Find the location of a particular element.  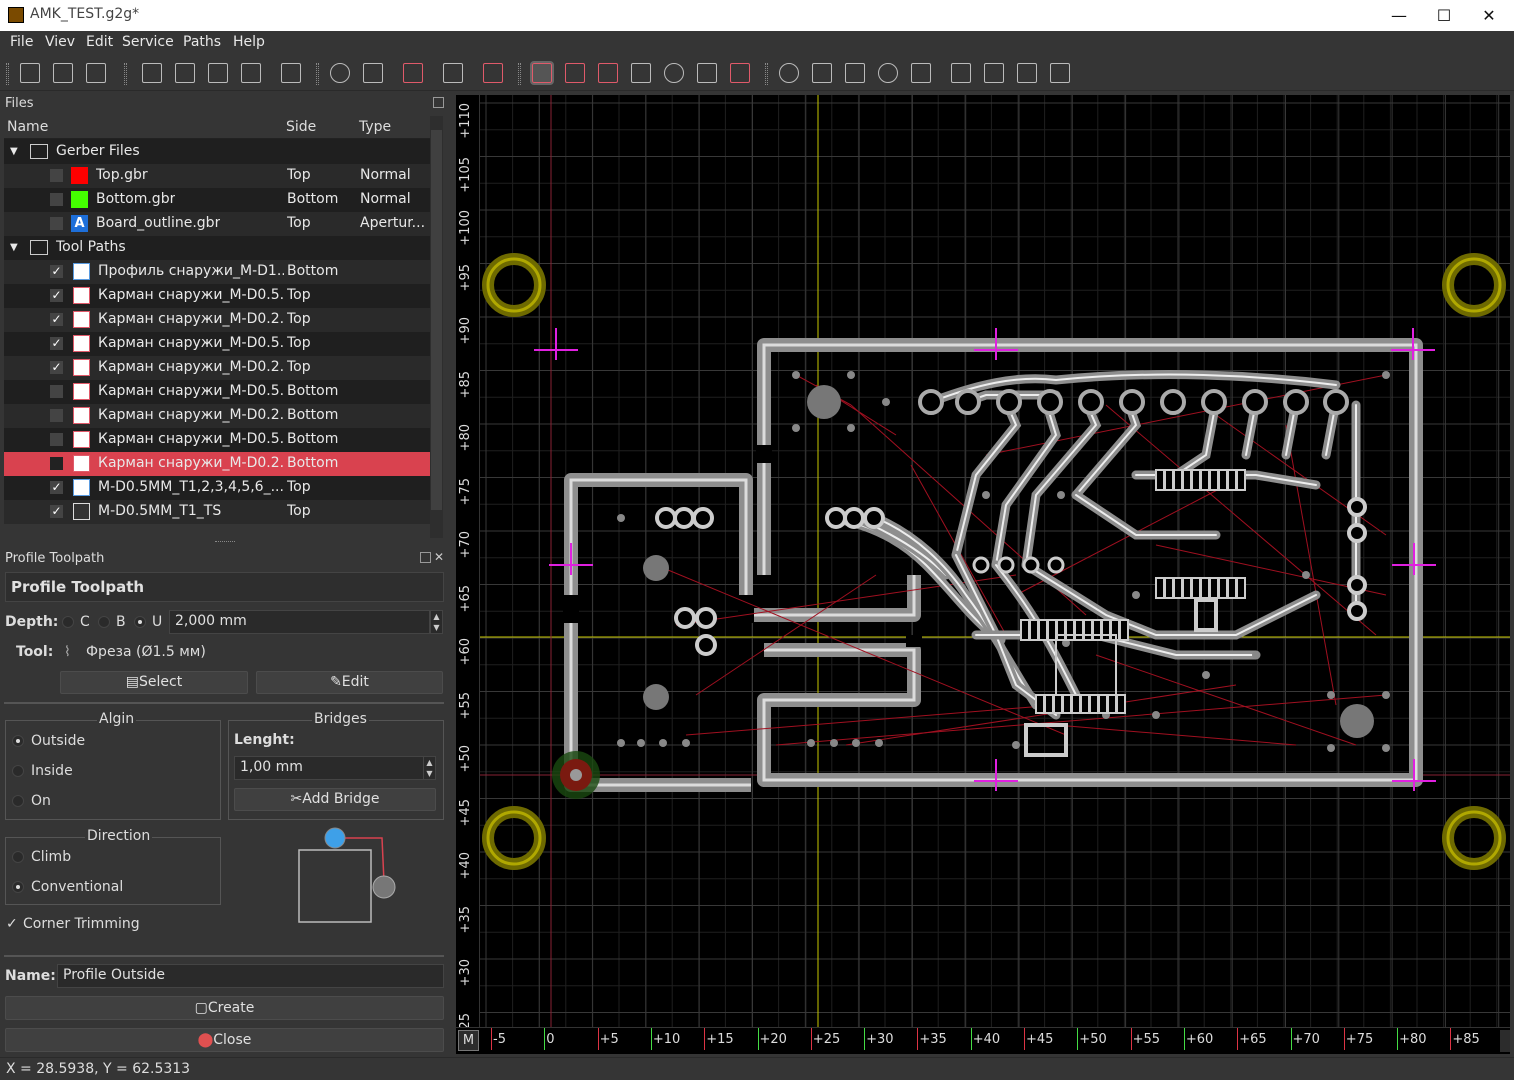

crop-icon is located at coordinates (493, 73).